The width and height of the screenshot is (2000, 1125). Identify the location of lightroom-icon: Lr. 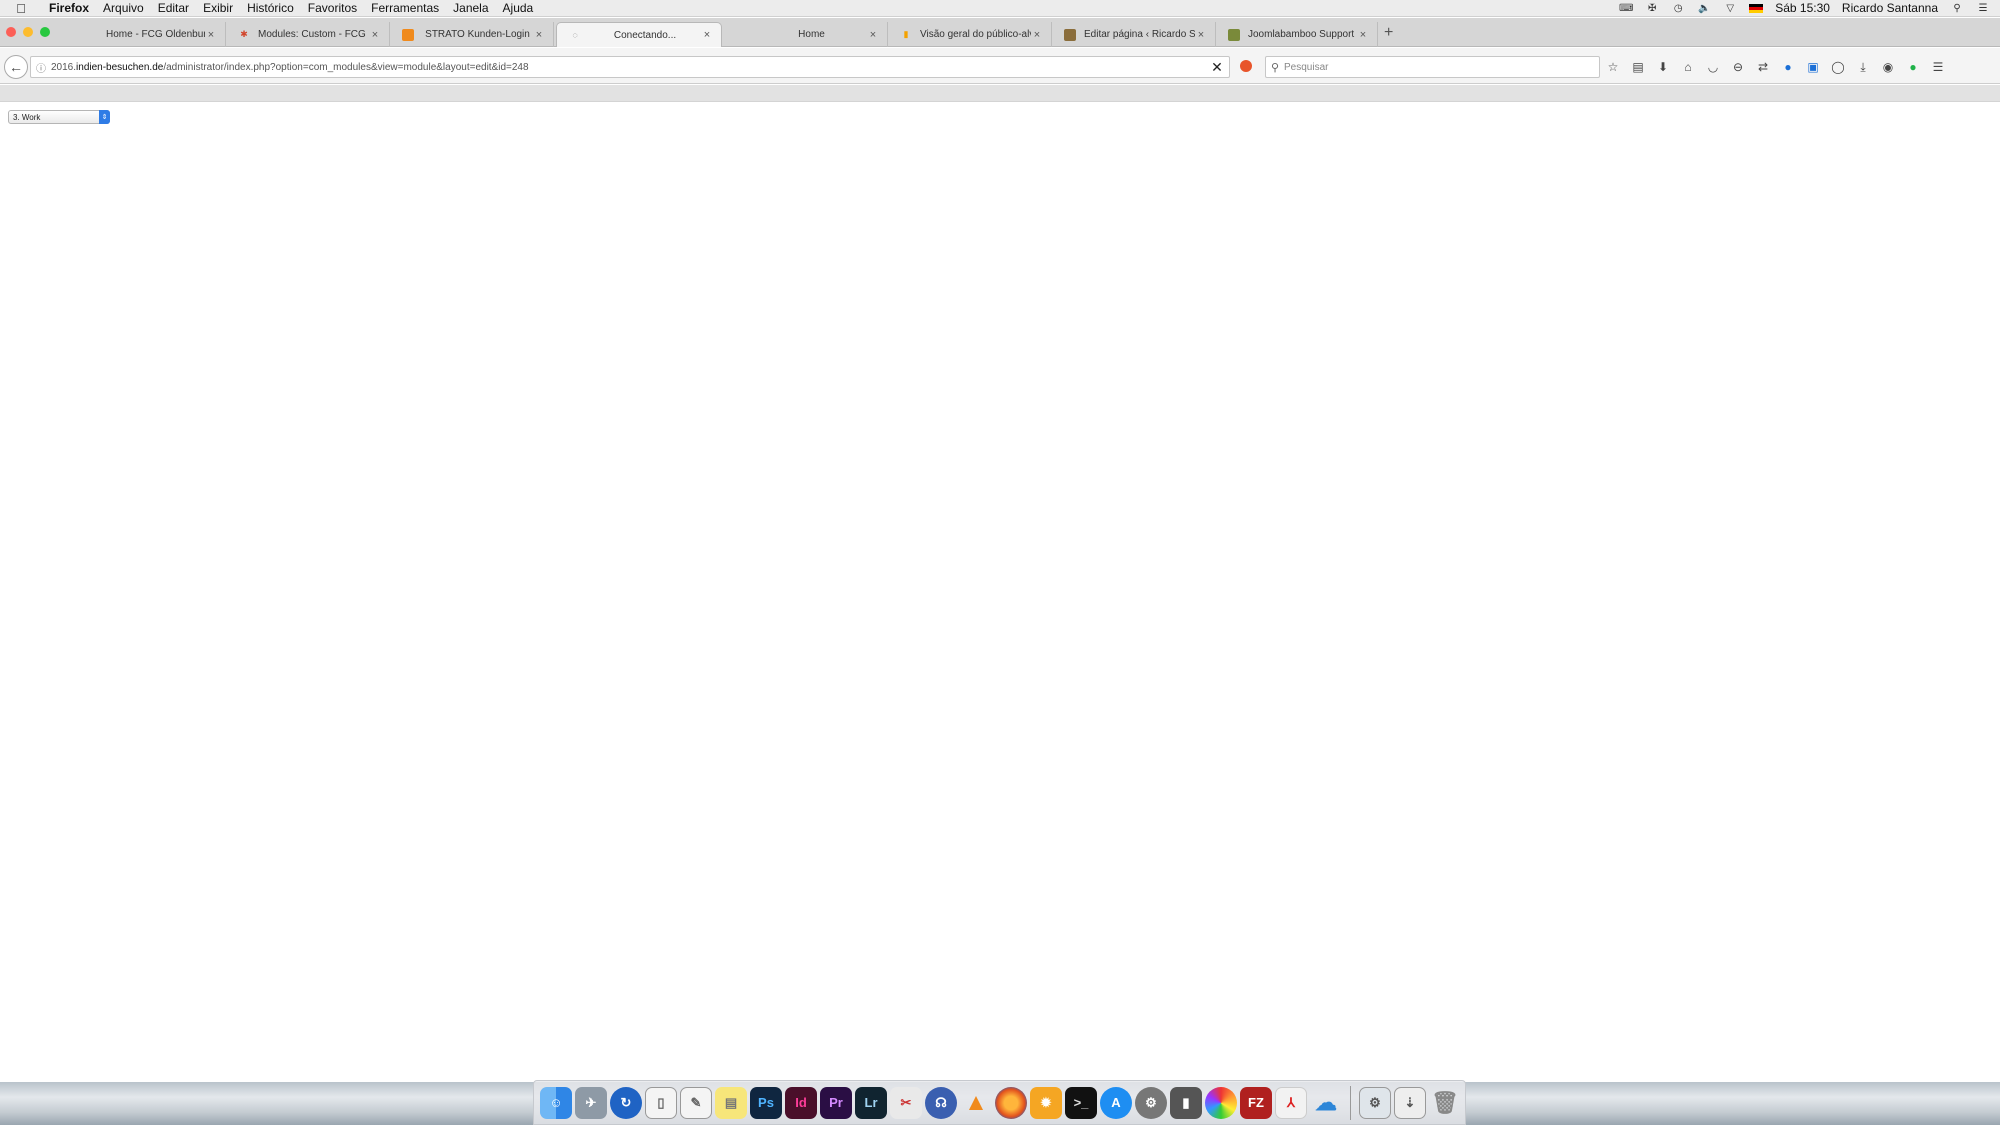
(871, 1102).